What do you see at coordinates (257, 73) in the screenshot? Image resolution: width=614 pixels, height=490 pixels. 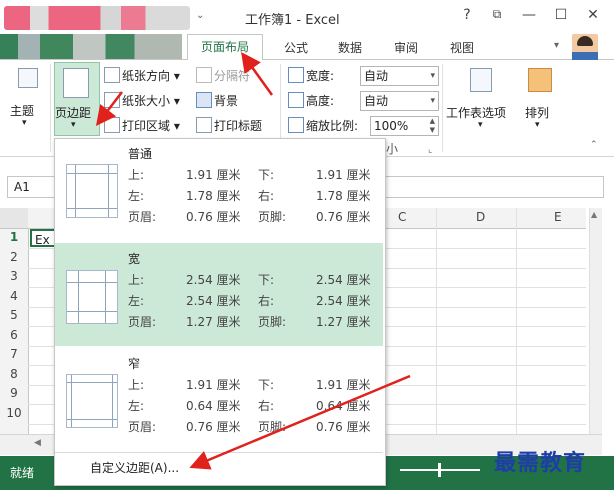 I see `arrow-to-page-layout-tab` at bounding box center [257, 73].